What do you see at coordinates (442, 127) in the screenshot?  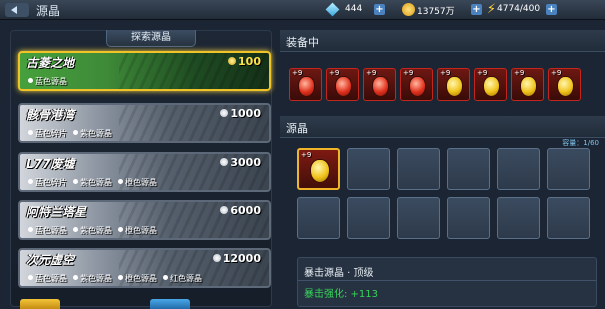 I see `inventory-header: 源晶` at bounding box center [442, 127].